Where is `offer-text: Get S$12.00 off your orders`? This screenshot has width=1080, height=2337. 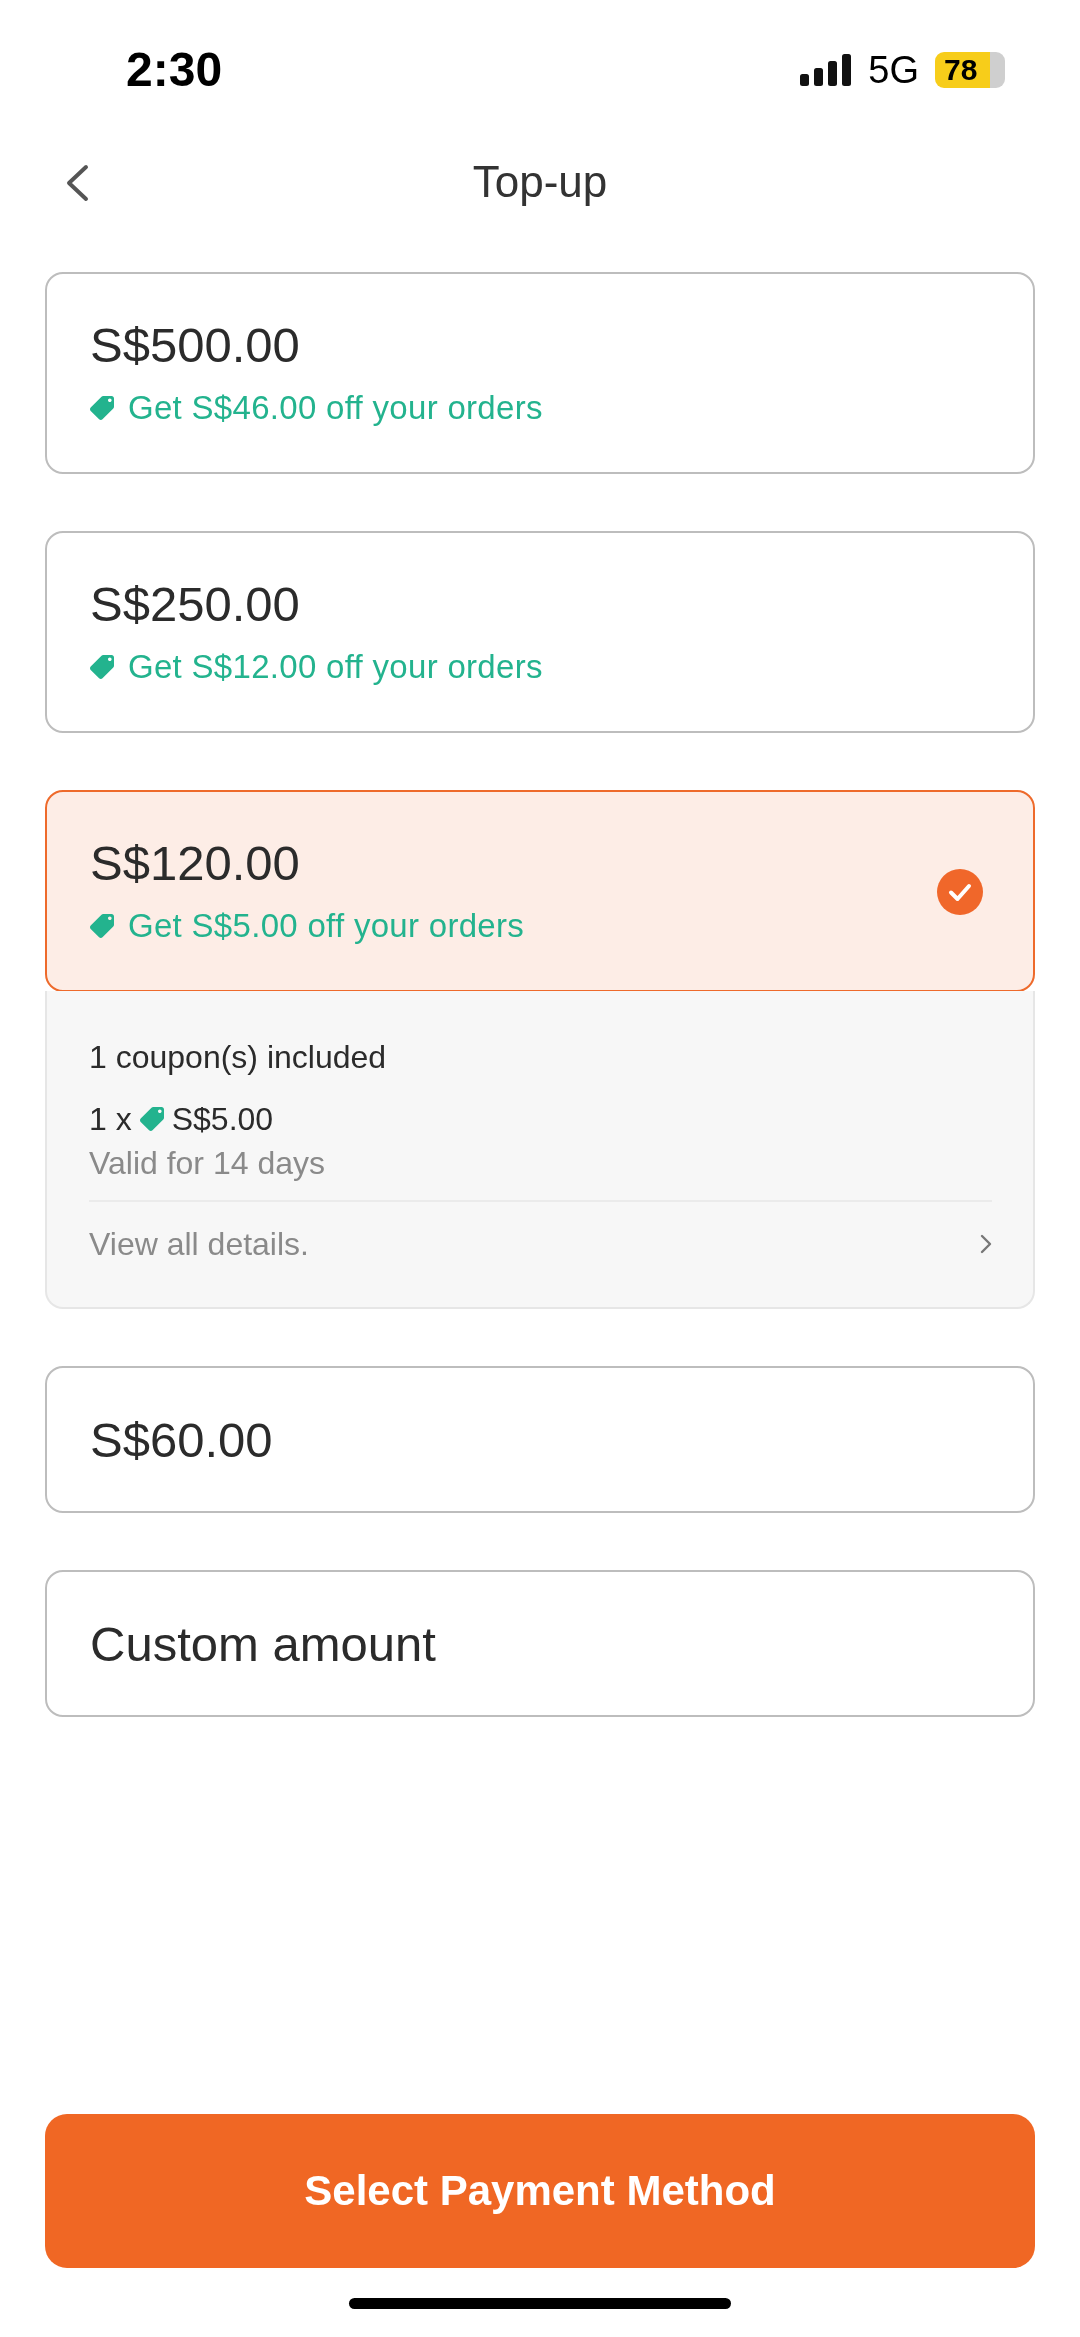 offer-text: Get S$12.00 off your orders is located at coordinates (335, 667).